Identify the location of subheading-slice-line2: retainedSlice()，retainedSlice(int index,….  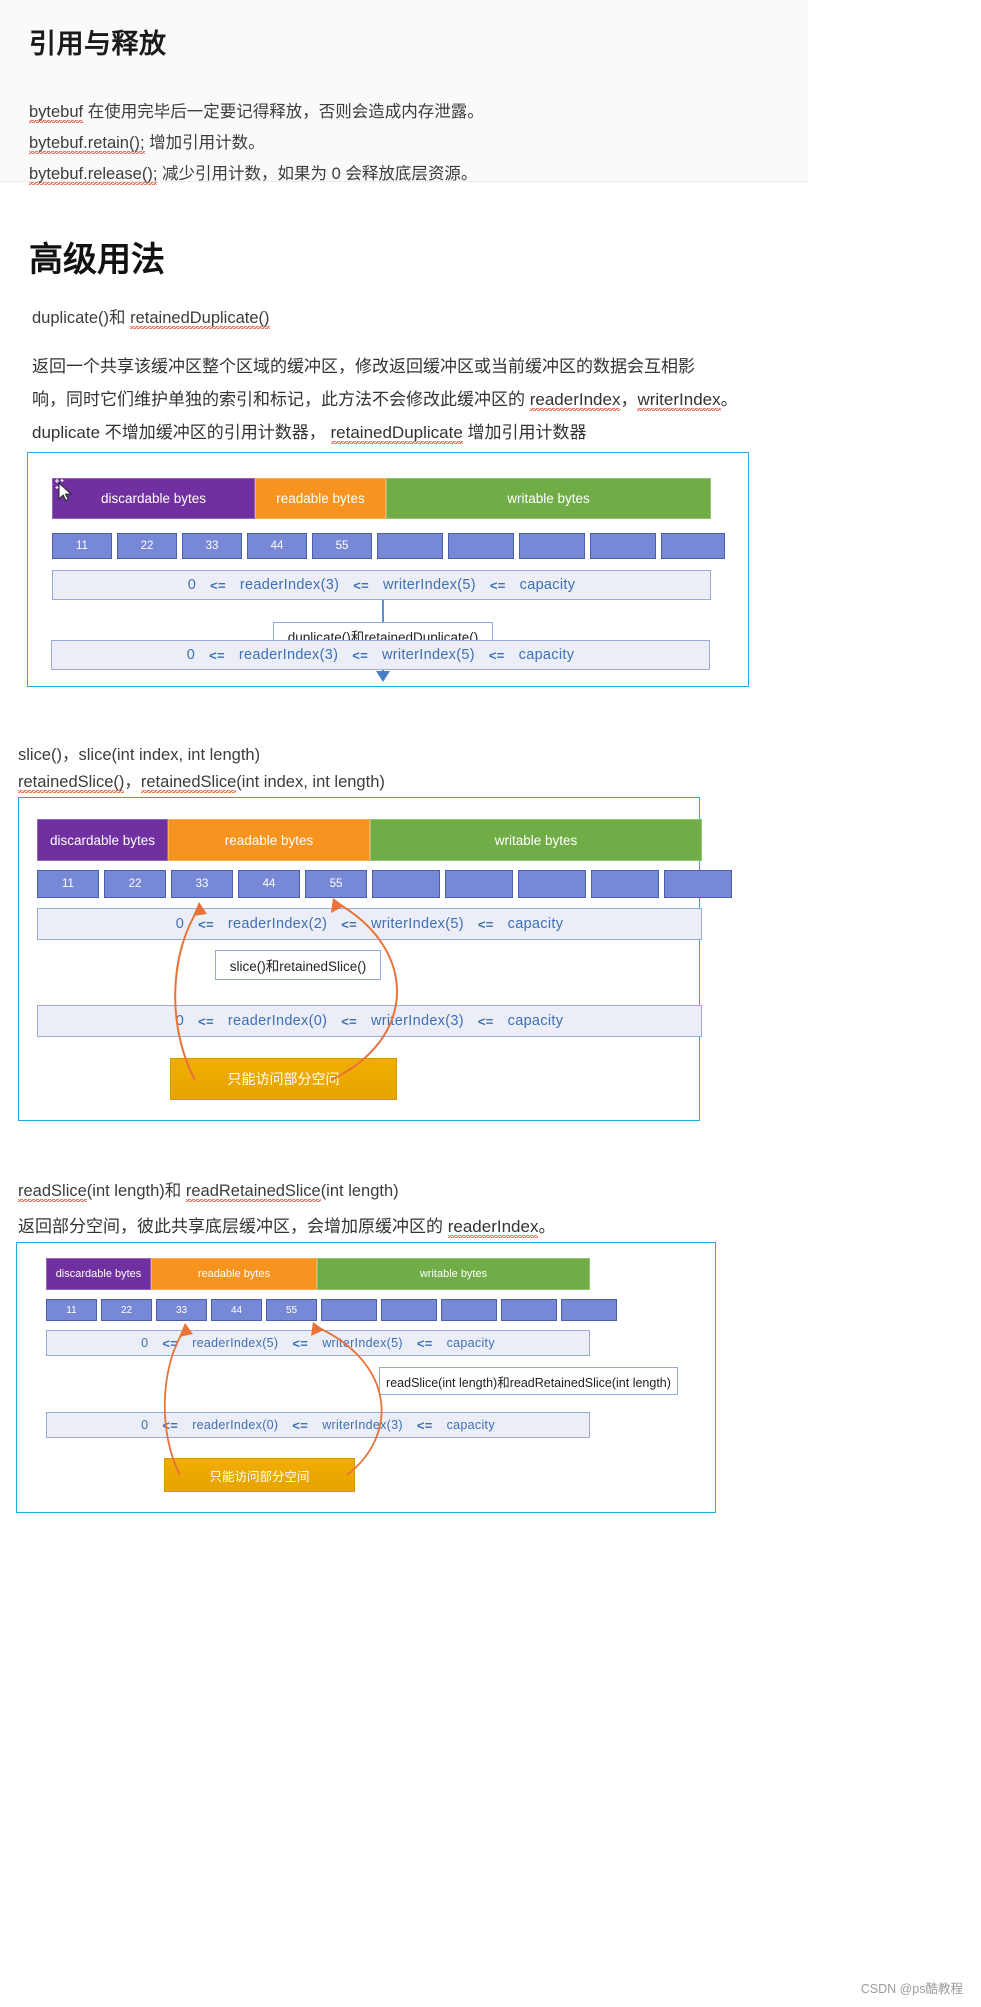
(201, 782).